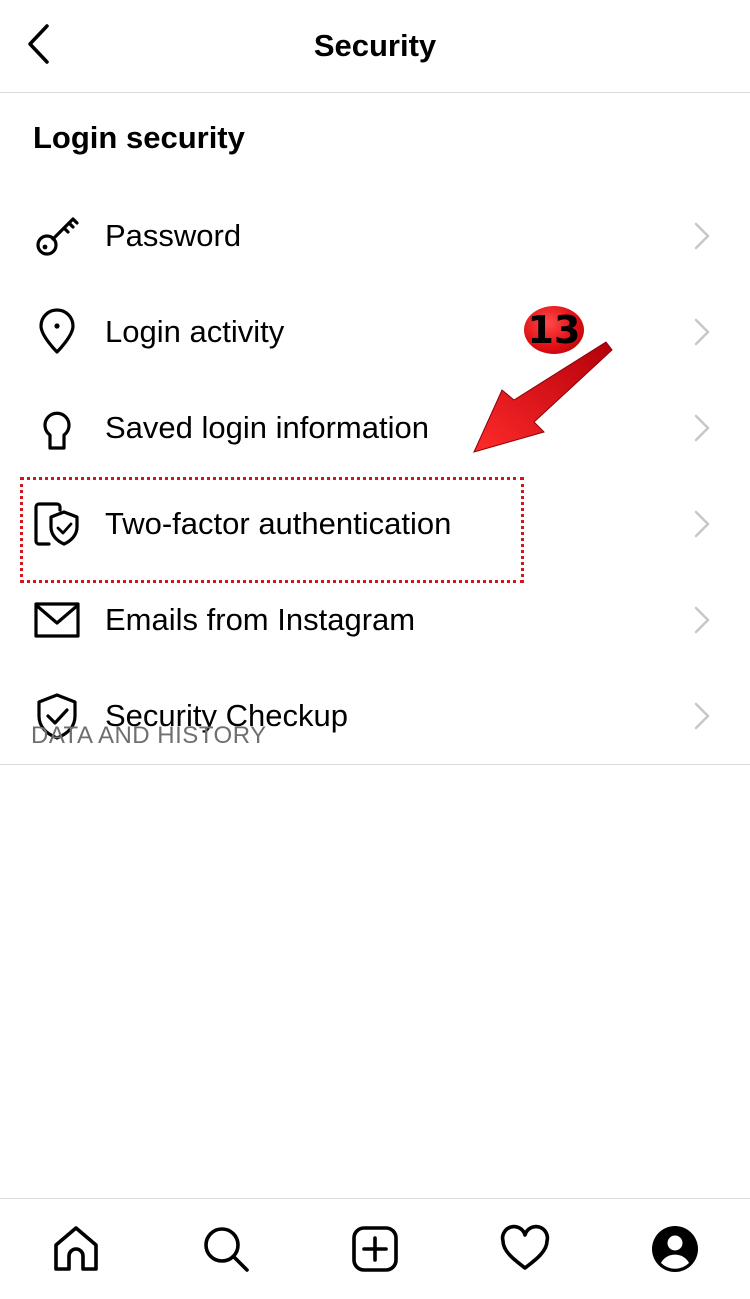 The height and width of the screenshot is (1299, 750). I want to click on home-icon, so click(76, 1248).